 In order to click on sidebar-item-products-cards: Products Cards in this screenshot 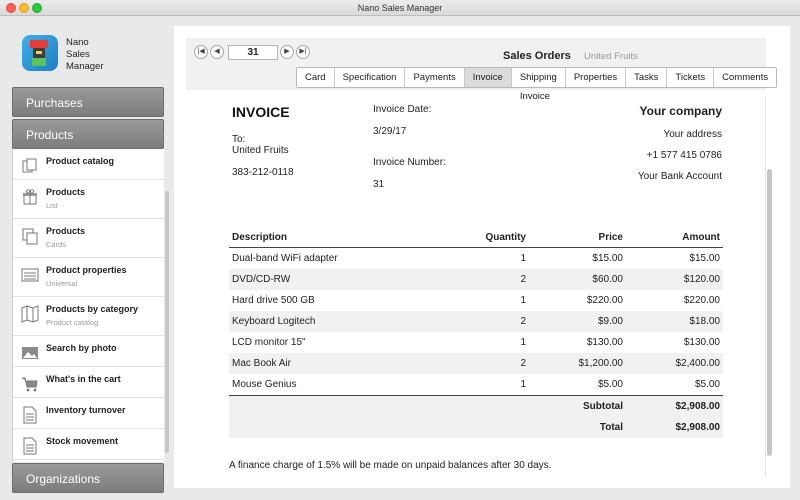, I will do `click(88, 238)`.